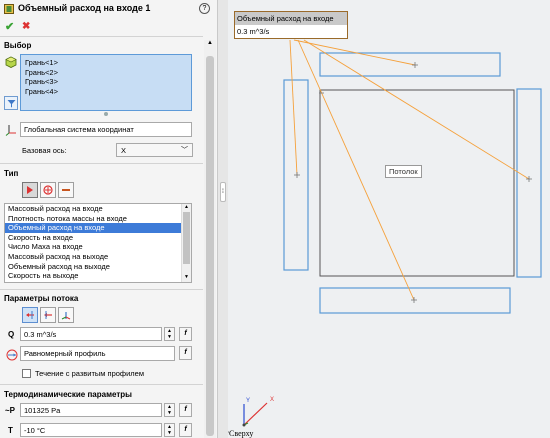 Image resolution: width=550 pixels, height=438 pixels. What do you see at coordinates (91, 334) in the screenshot?
I see `flow-rate-field: 0.3 m^3/s` at bounding box center [91, 334].